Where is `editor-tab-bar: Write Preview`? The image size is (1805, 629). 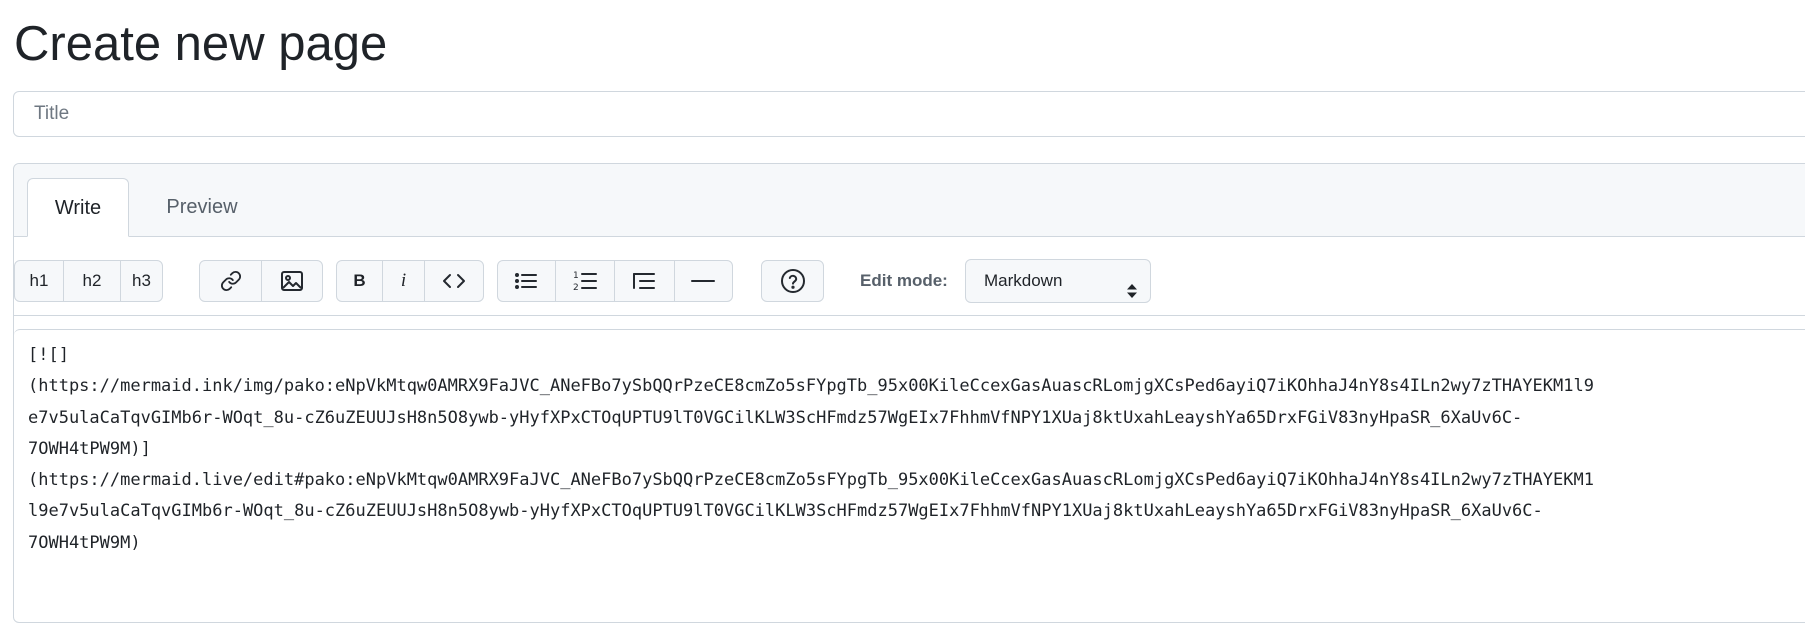
editor-tab-bar: Write Preview is located at coordinates (909, 200).